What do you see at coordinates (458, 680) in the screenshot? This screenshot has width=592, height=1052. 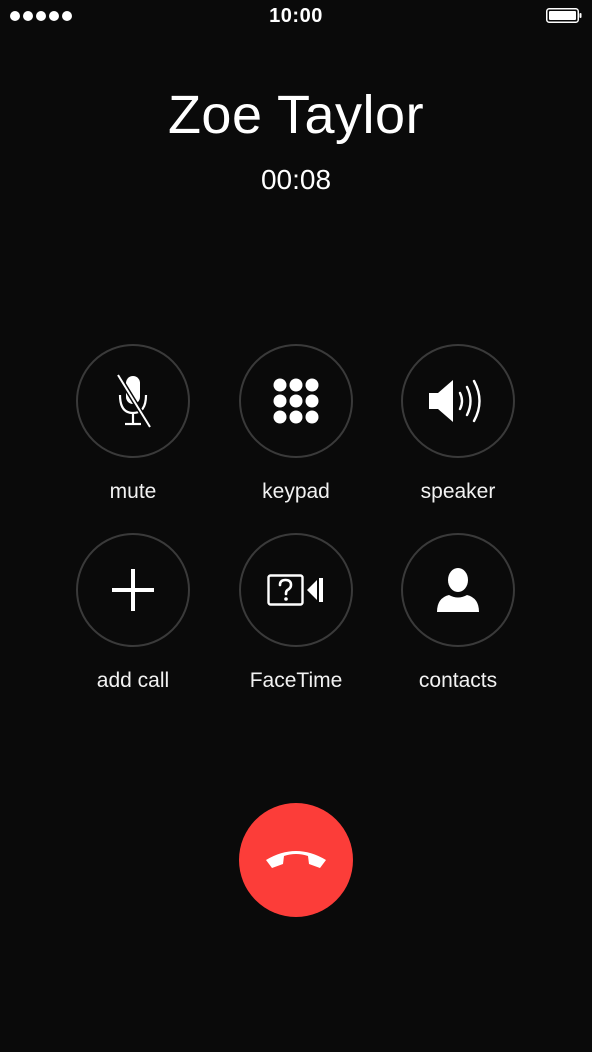 I see `contacts-label: contacts` at bounding box center [458, 680].